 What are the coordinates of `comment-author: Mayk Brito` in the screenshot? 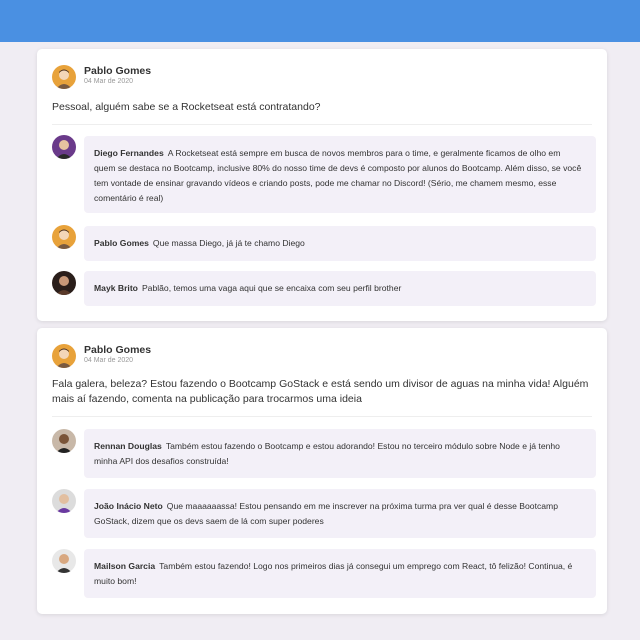 It's located at (116, 288).